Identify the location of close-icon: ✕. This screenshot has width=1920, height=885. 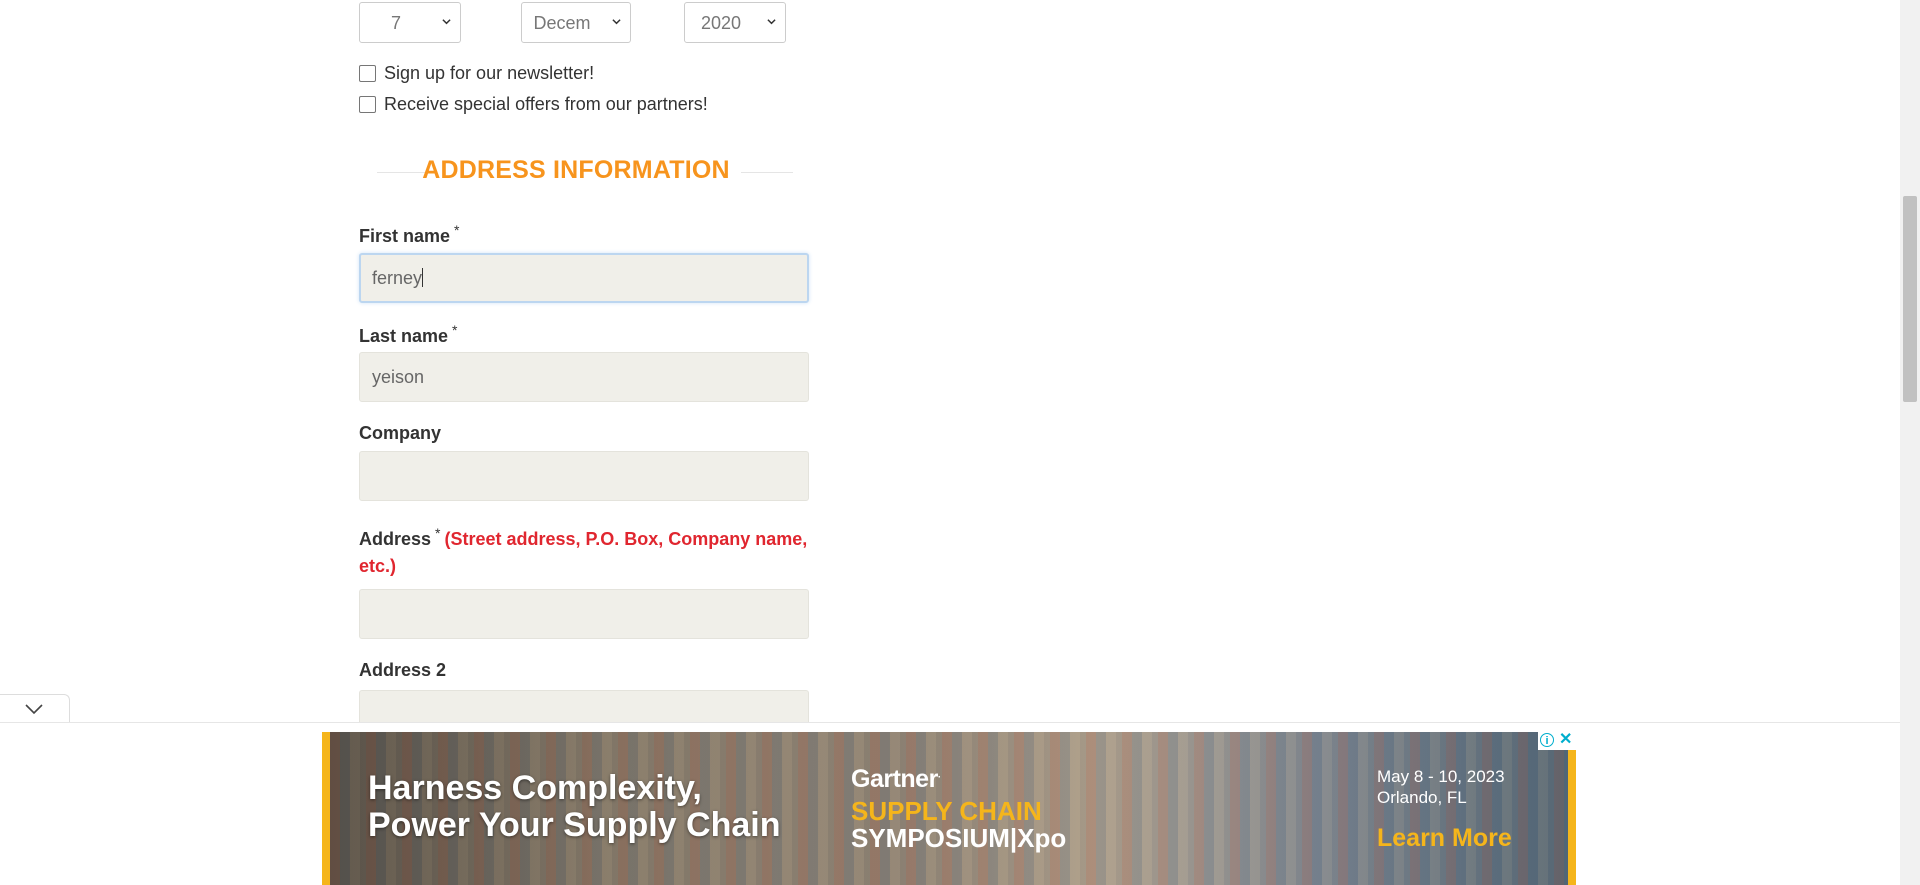
(1565, 740).